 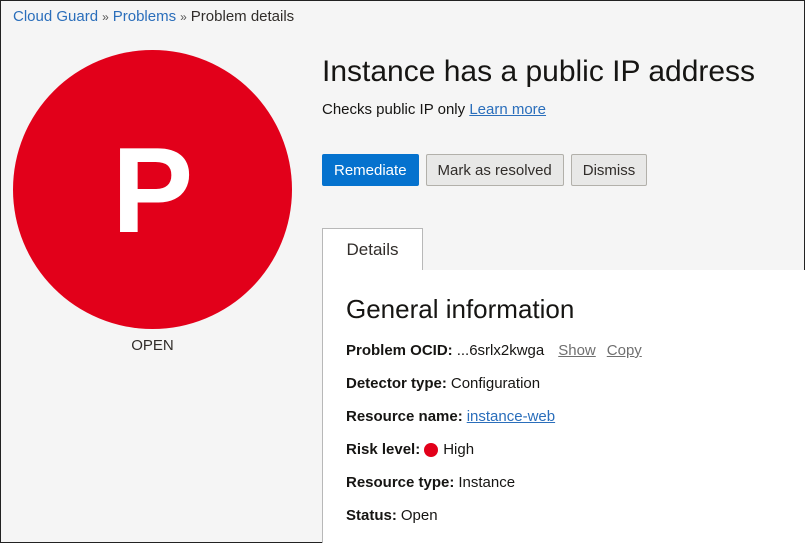 I want to click on page-title: Instance has a public IP address, so click(x=539, y=71).